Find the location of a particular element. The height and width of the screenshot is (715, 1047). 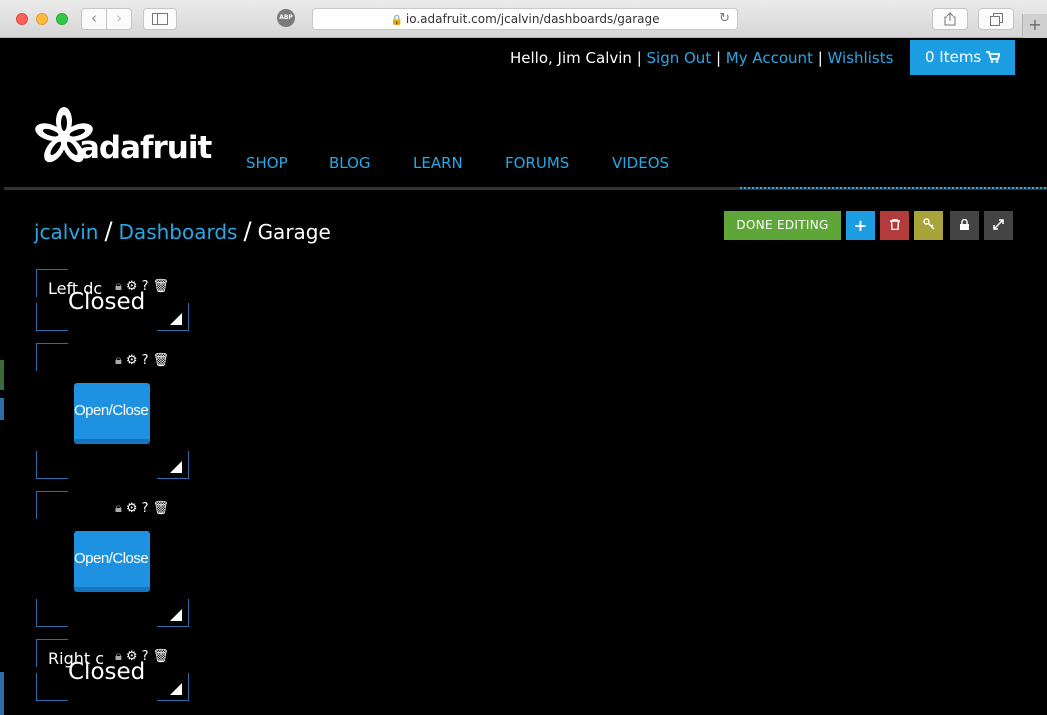

expand-icon is located at coordinates (998, 224).